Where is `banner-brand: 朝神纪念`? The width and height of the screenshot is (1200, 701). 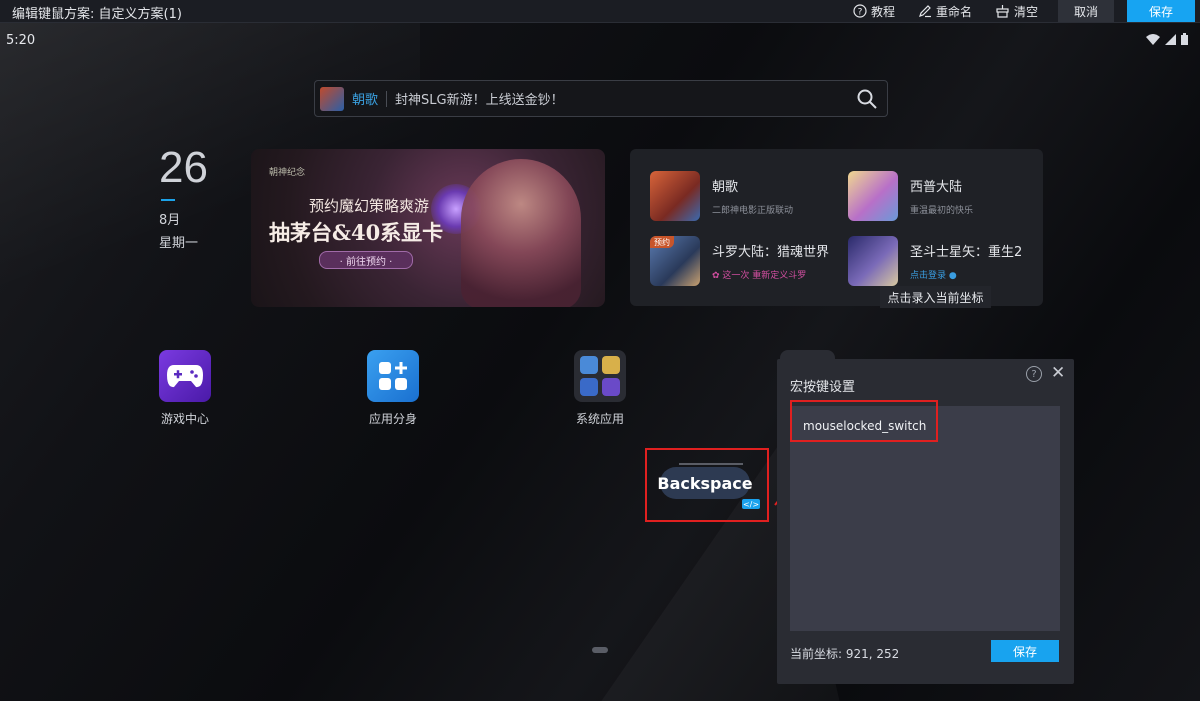
banner-brand: 朝神纪念 is located at coordinates (287, 173).